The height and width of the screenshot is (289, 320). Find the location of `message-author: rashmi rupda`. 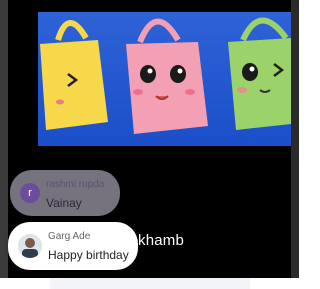

message-author: rashmi rupda is located at coordinates (75, 184).